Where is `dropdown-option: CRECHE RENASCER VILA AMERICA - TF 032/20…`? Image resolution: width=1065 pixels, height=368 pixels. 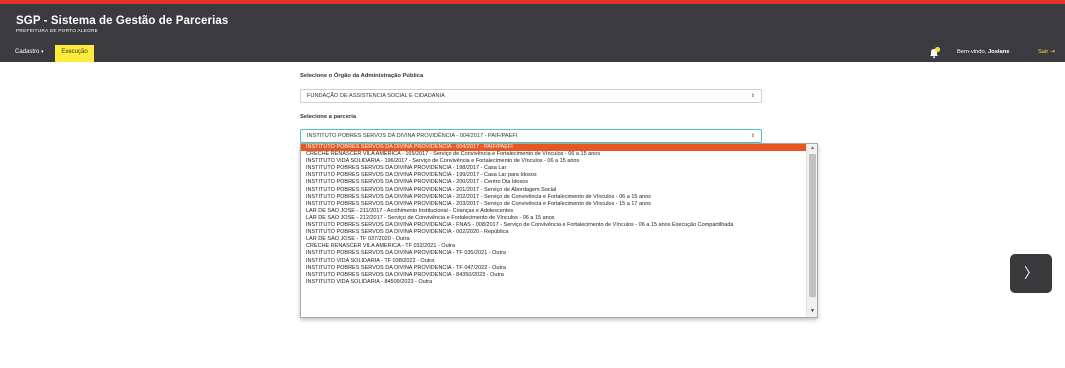 dropdown-option: CRECHE RENASCER VILA AMERICA - TF 032/20… is located at coordinates (559, 246).